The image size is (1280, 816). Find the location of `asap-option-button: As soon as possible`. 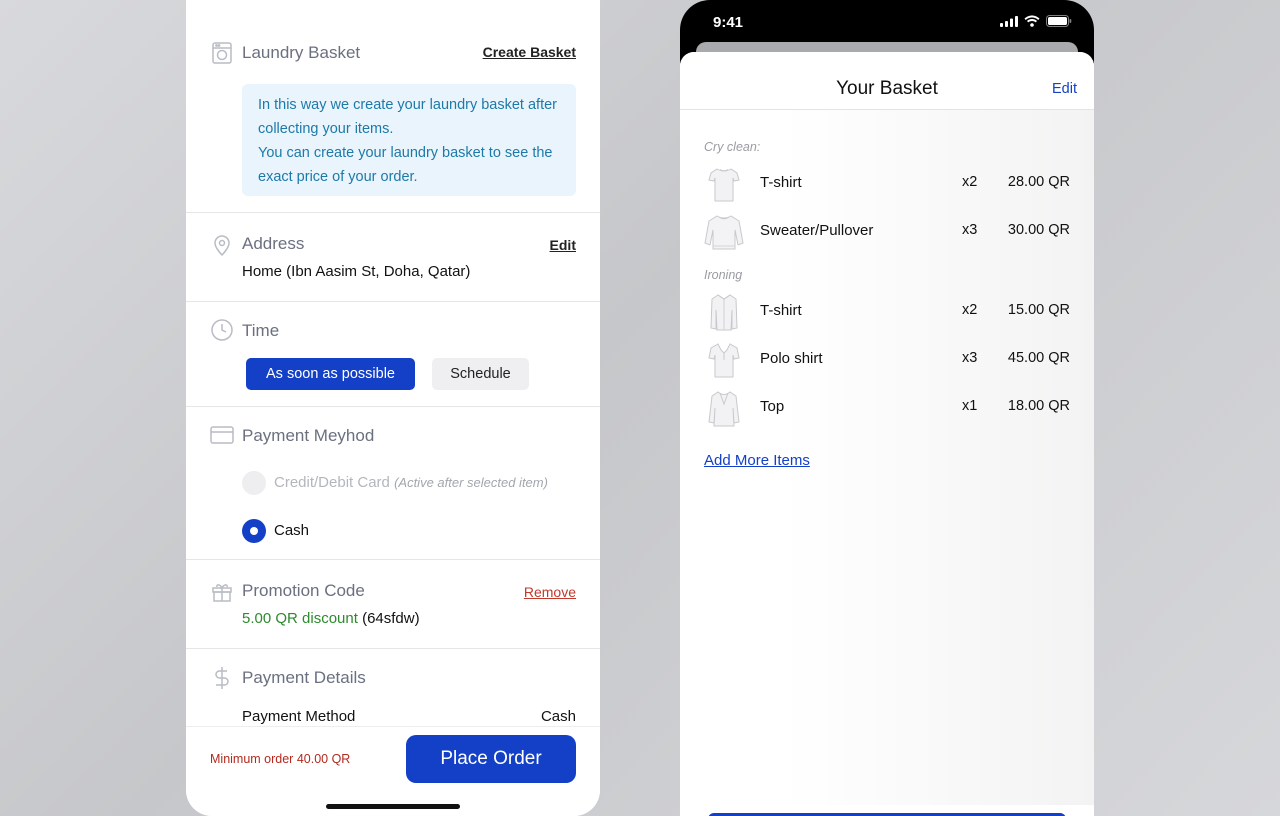

asap-option-button: As soon as possible is located at coordinates (330, 374).